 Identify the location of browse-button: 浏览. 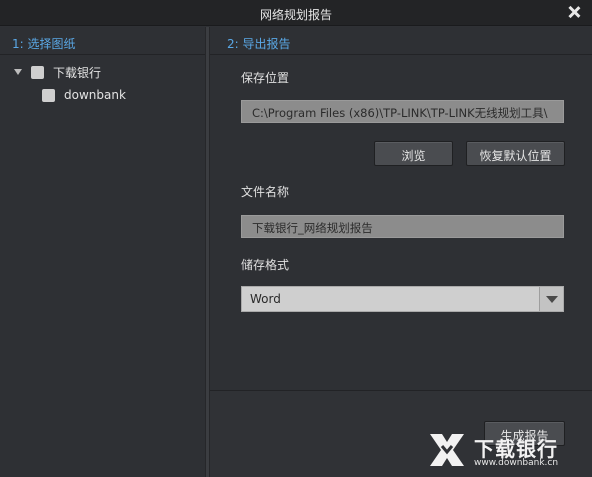
(413, 153).